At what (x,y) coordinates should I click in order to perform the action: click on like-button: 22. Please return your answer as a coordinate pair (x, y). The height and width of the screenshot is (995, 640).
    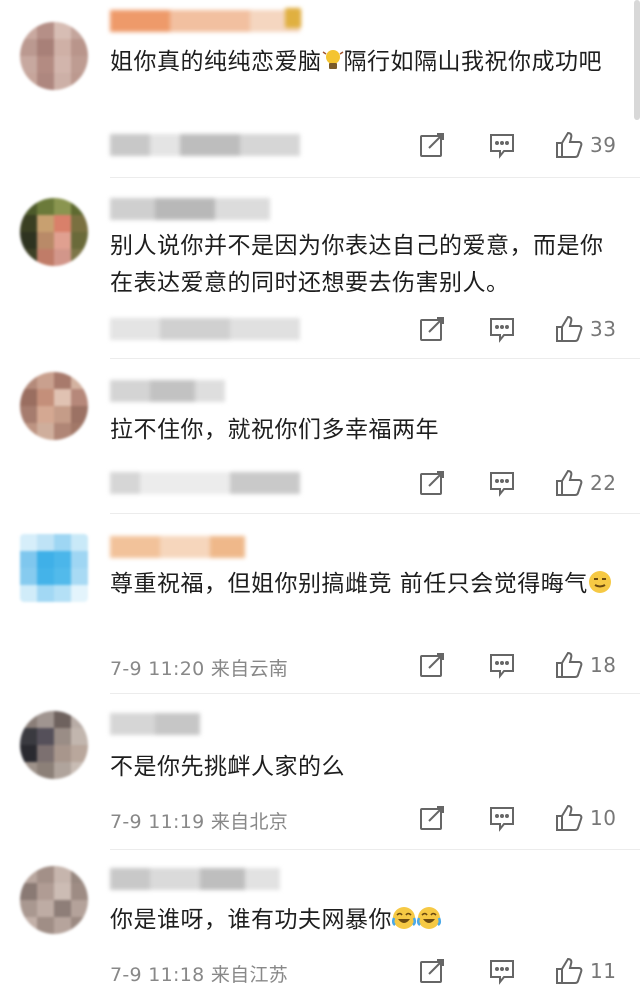
    Looking at the image, I should click on (585, 483).